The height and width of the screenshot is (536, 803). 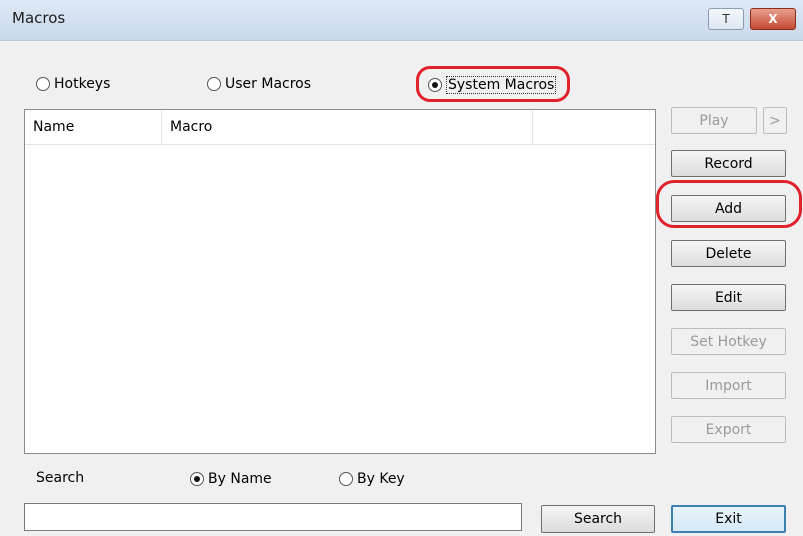 I want to click on exit-button: Exit, so click(x=728, y=519).